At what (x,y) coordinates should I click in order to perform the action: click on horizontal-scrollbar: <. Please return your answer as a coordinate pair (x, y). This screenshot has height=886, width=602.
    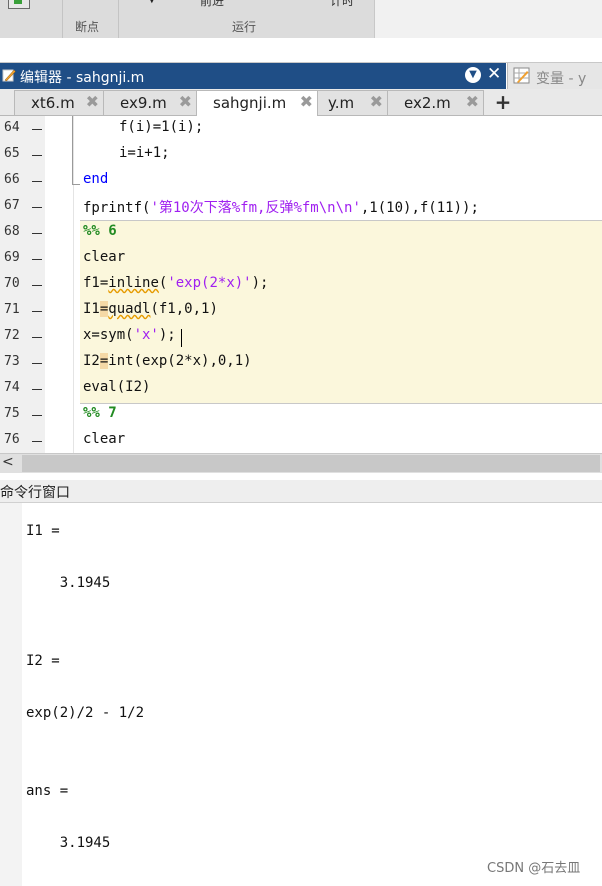
    Looking at the image, I should click on (301, 463).